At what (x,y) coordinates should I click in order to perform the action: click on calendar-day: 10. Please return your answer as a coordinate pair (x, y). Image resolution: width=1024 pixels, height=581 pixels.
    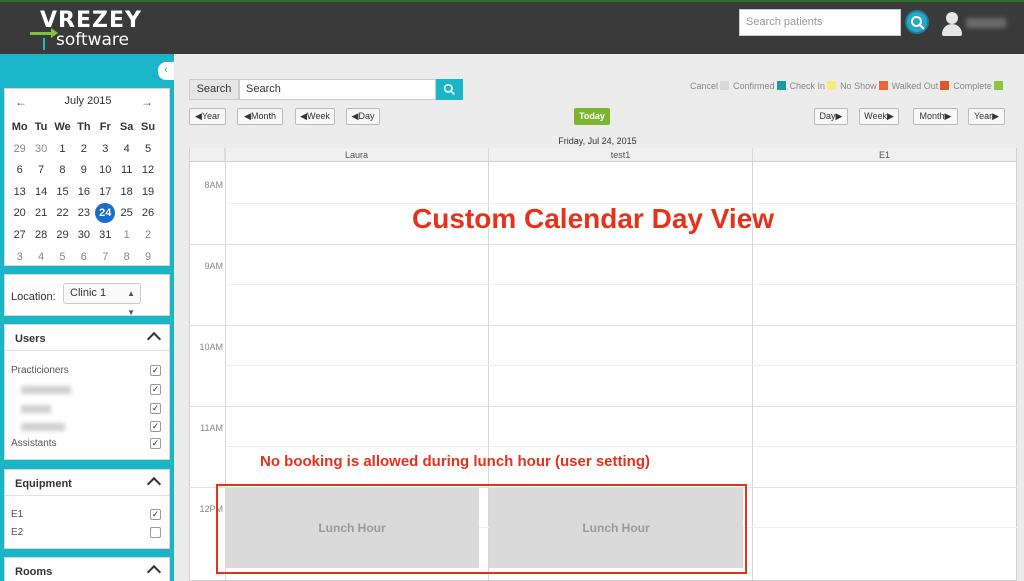
    Looking at the image, I should click on (105, 171).